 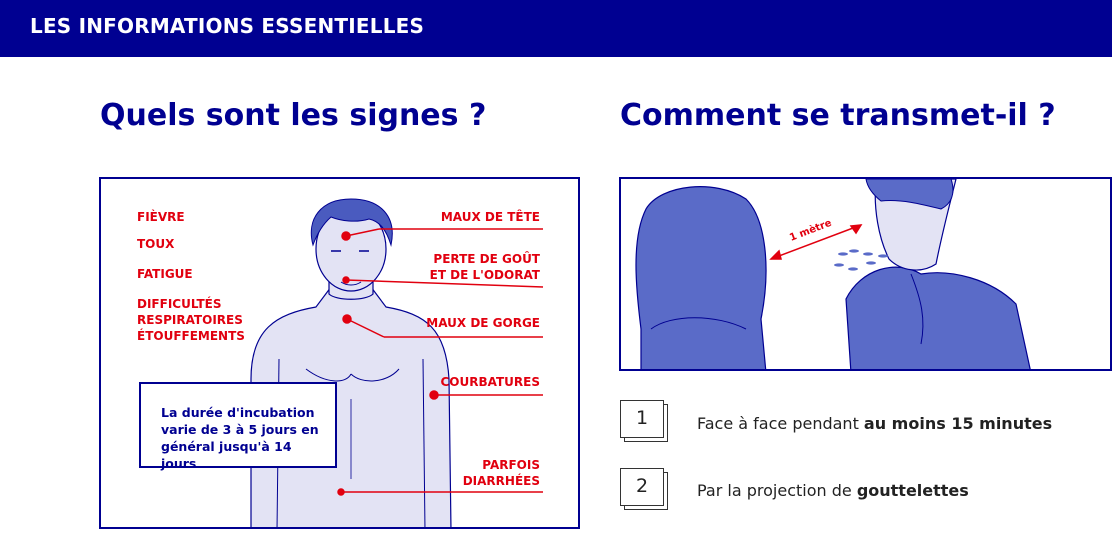 What do you see at coordinates (780, 423) in the screenshot?
I see `step-1-text-plain: Face à face pendant` at bounding box center [780, 423].